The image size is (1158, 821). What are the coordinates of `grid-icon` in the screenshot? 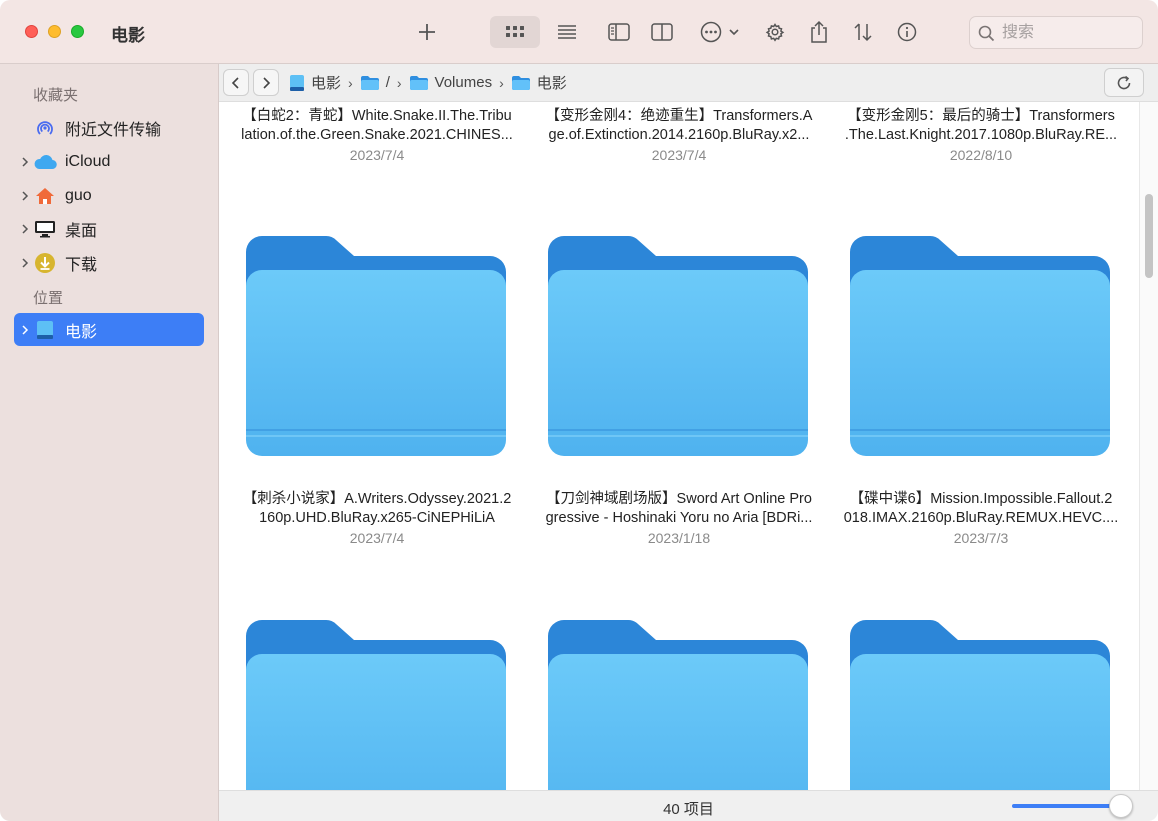 It's located at (515, 31).